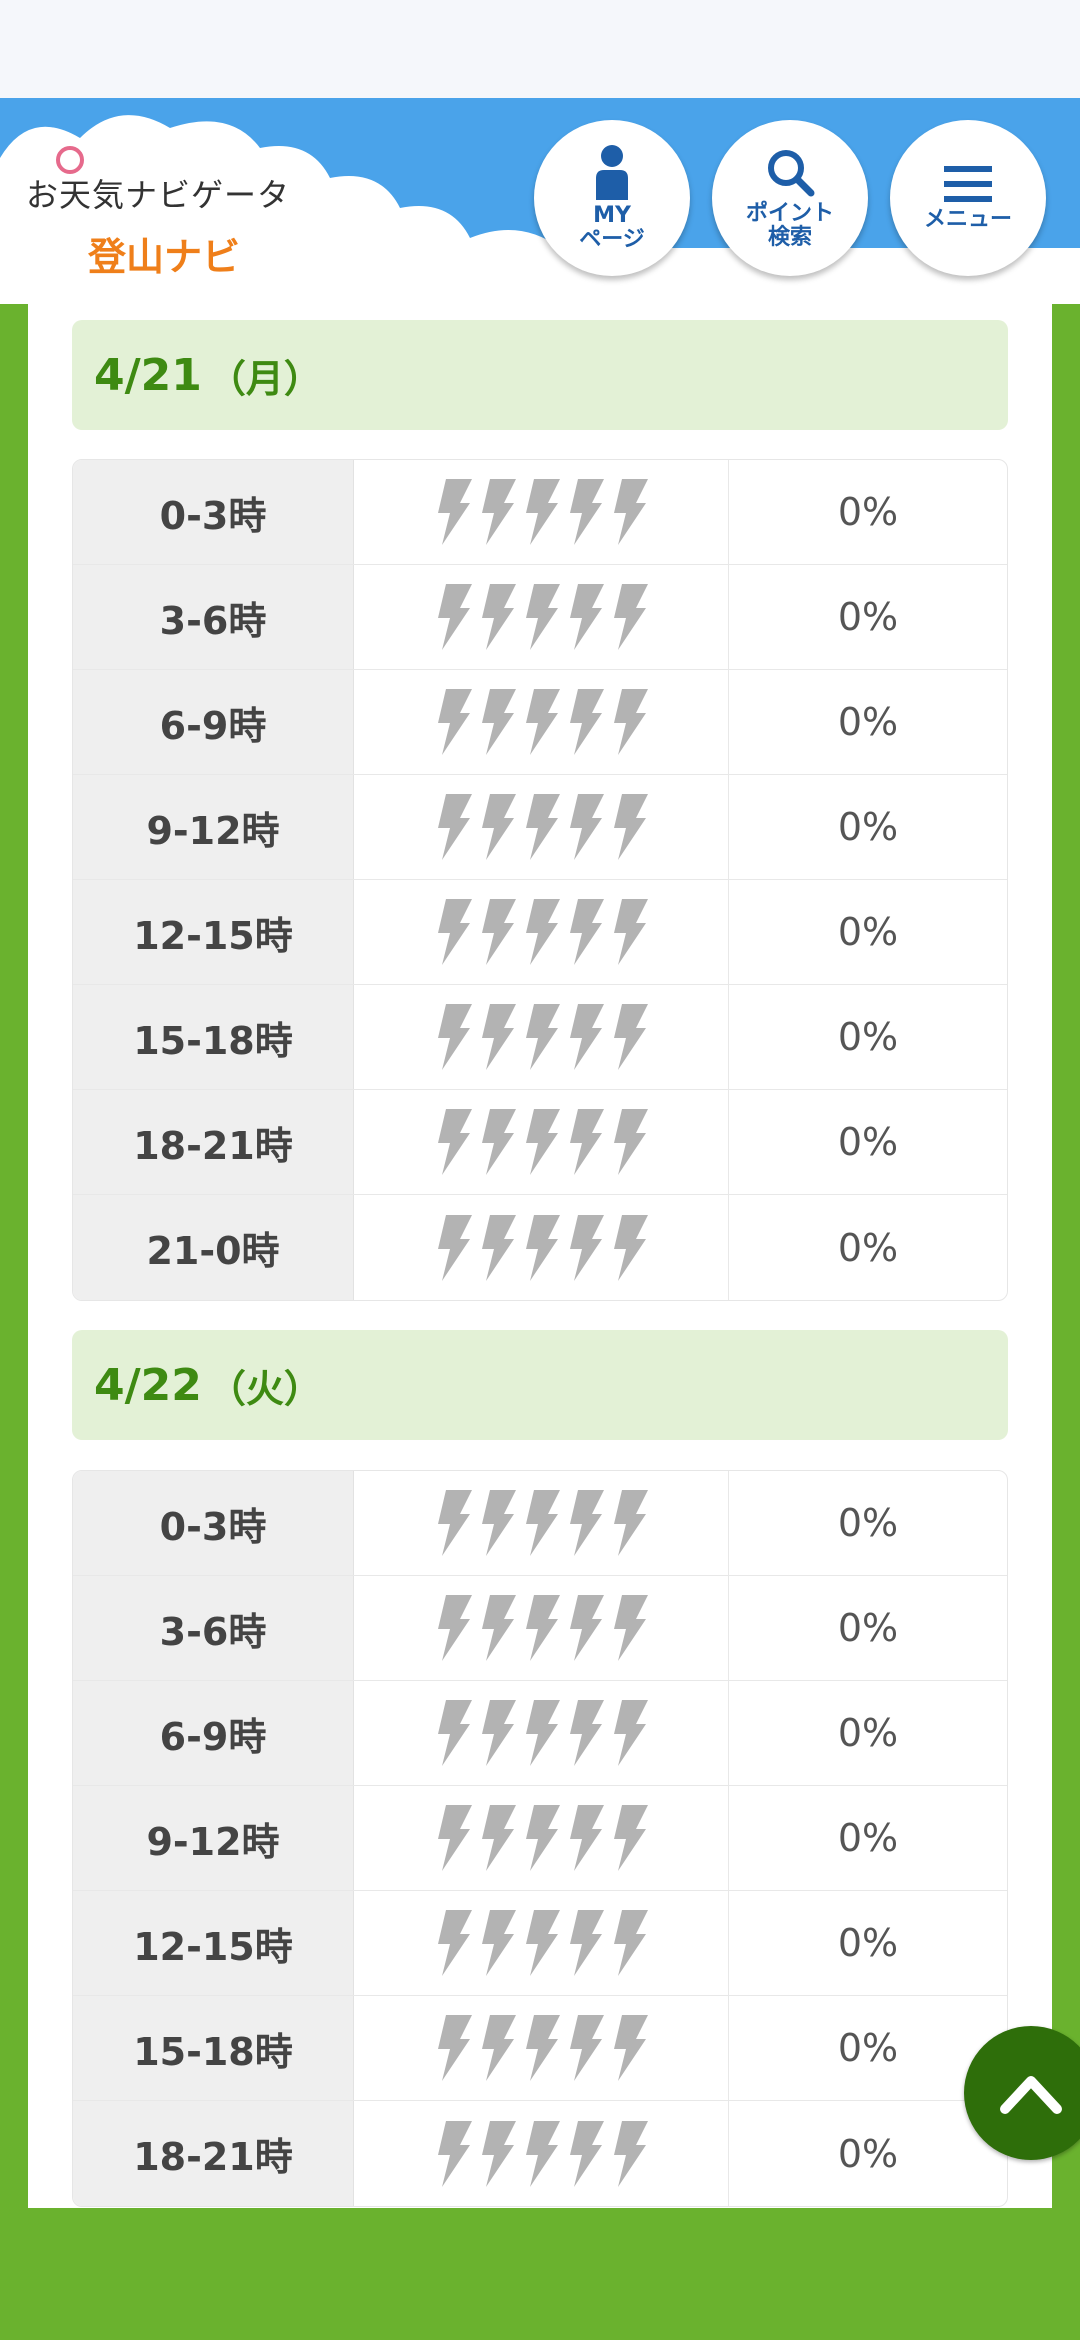 The width and height of the screenshot is (1080, 2340). What do you see at coordinates (213, 1142) in the screenshot?
I see `time-slot: 18-21時` at bounding box center [213, 1142].